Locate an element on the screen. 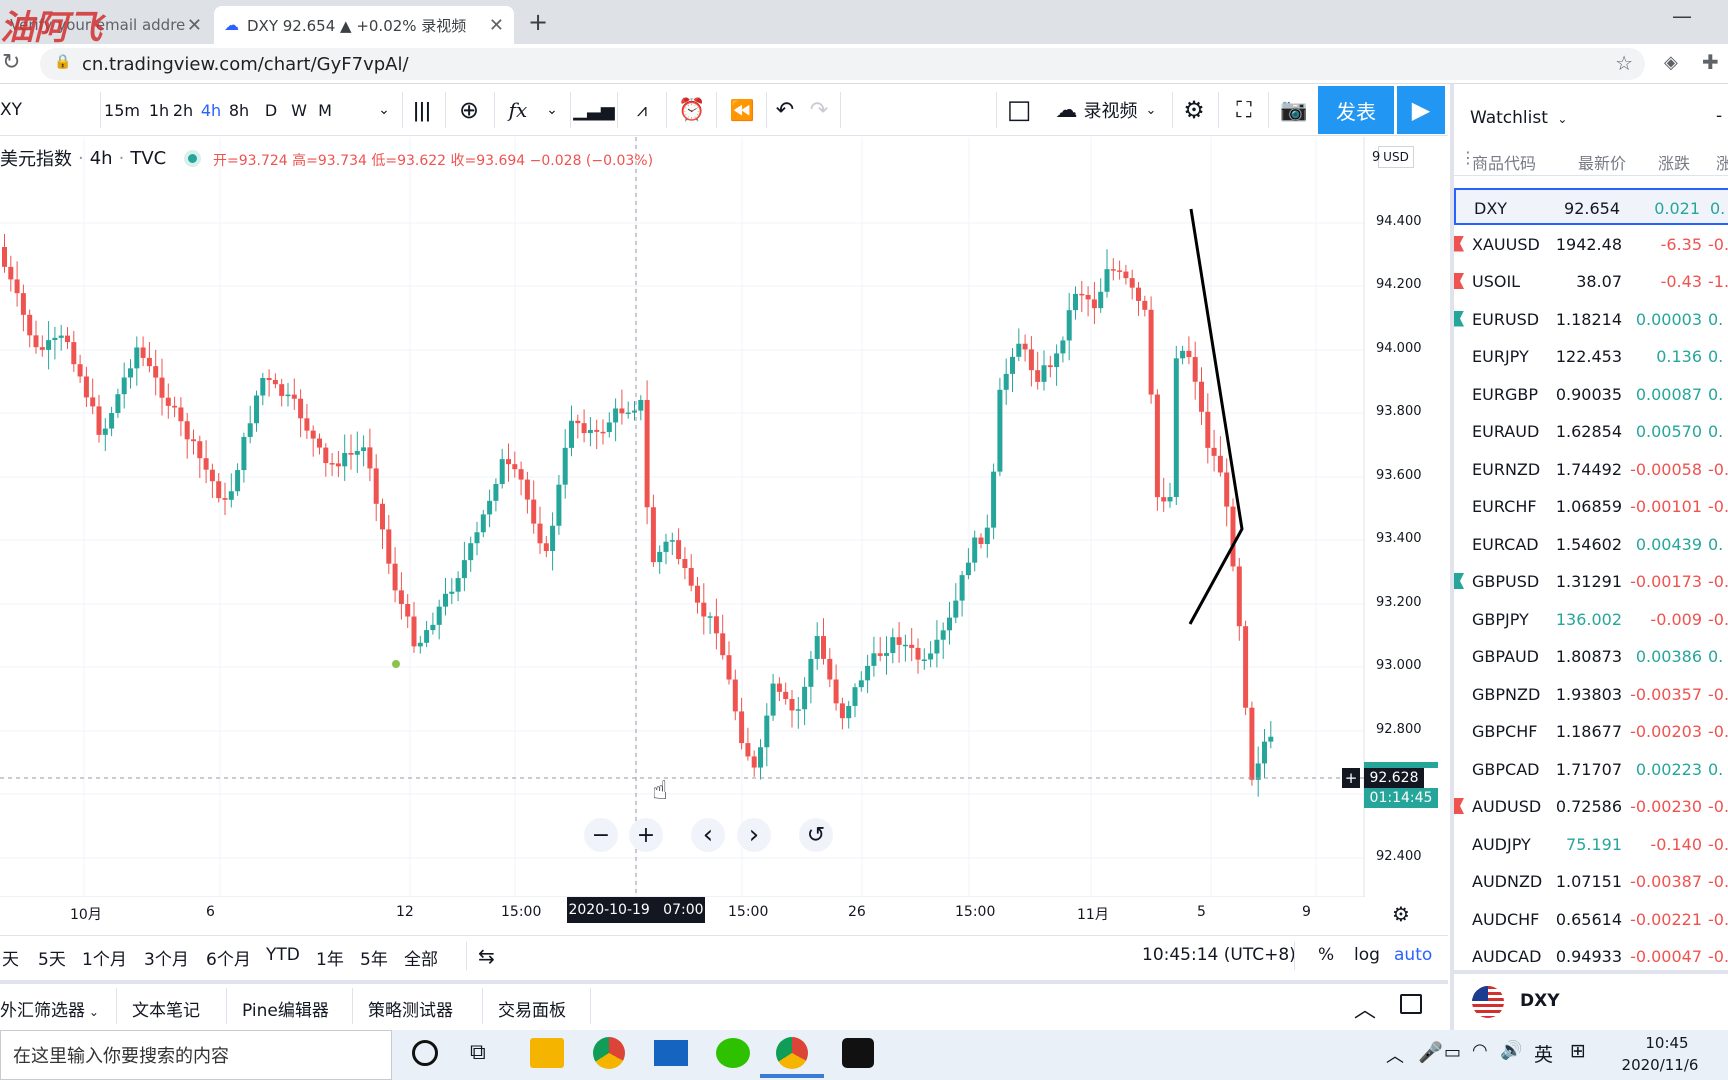 The width and height of the screenshot is (1728, 1080). range-5: YTD is located at coordinates (283, 955).